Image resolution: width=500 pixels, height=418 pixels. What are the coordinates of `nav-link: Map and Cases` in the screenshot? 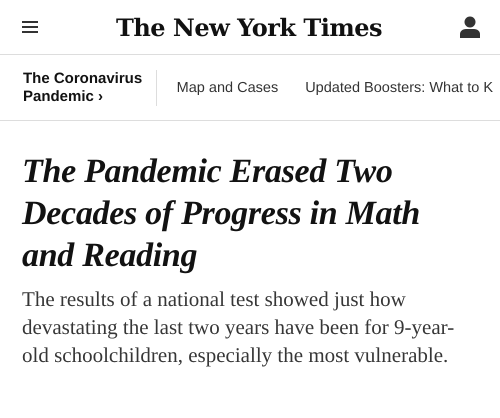 It's located at (227, 88).